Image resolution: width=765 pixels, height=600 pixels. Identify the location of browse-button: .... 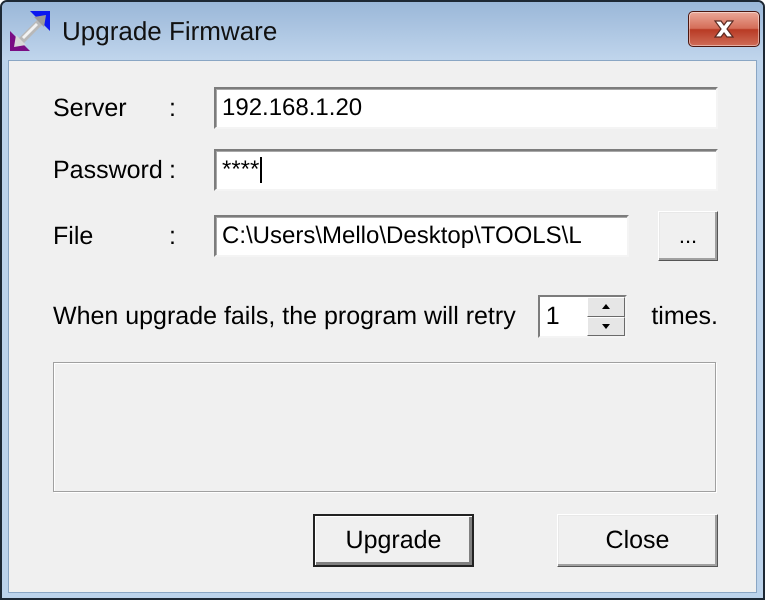
(688, 236).